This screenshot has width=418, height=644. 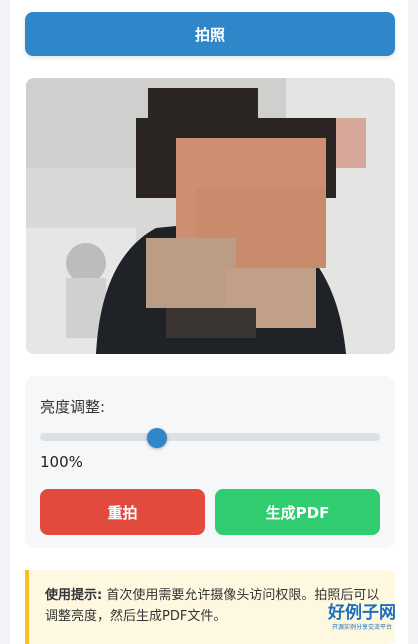 I want to click on site-logo: 好例子网 开源实例分享交流平台, so click(x=362, y=620).